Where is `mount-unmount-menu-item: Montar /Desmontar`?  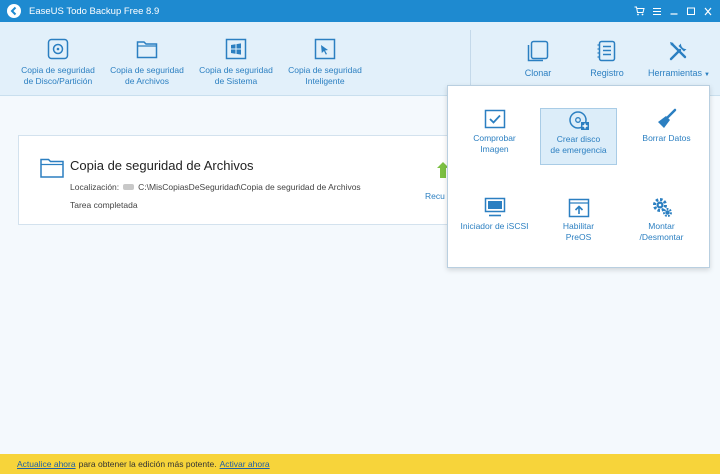 mount-unmount-menu-item: Montar /Desmontar is located at coordinates (661, 224).